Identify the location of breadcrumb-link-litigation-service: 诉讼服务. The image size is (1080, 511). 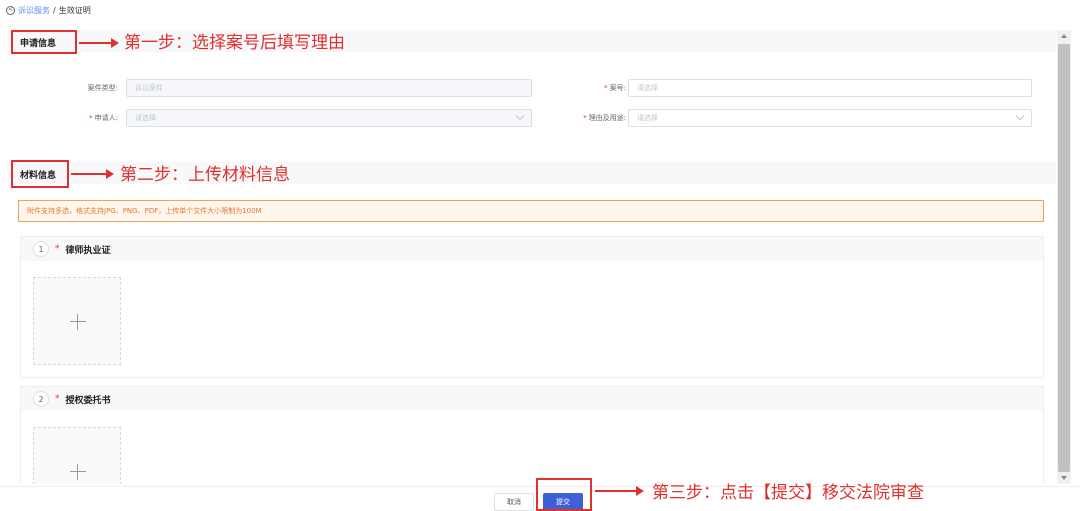
(34, 10).